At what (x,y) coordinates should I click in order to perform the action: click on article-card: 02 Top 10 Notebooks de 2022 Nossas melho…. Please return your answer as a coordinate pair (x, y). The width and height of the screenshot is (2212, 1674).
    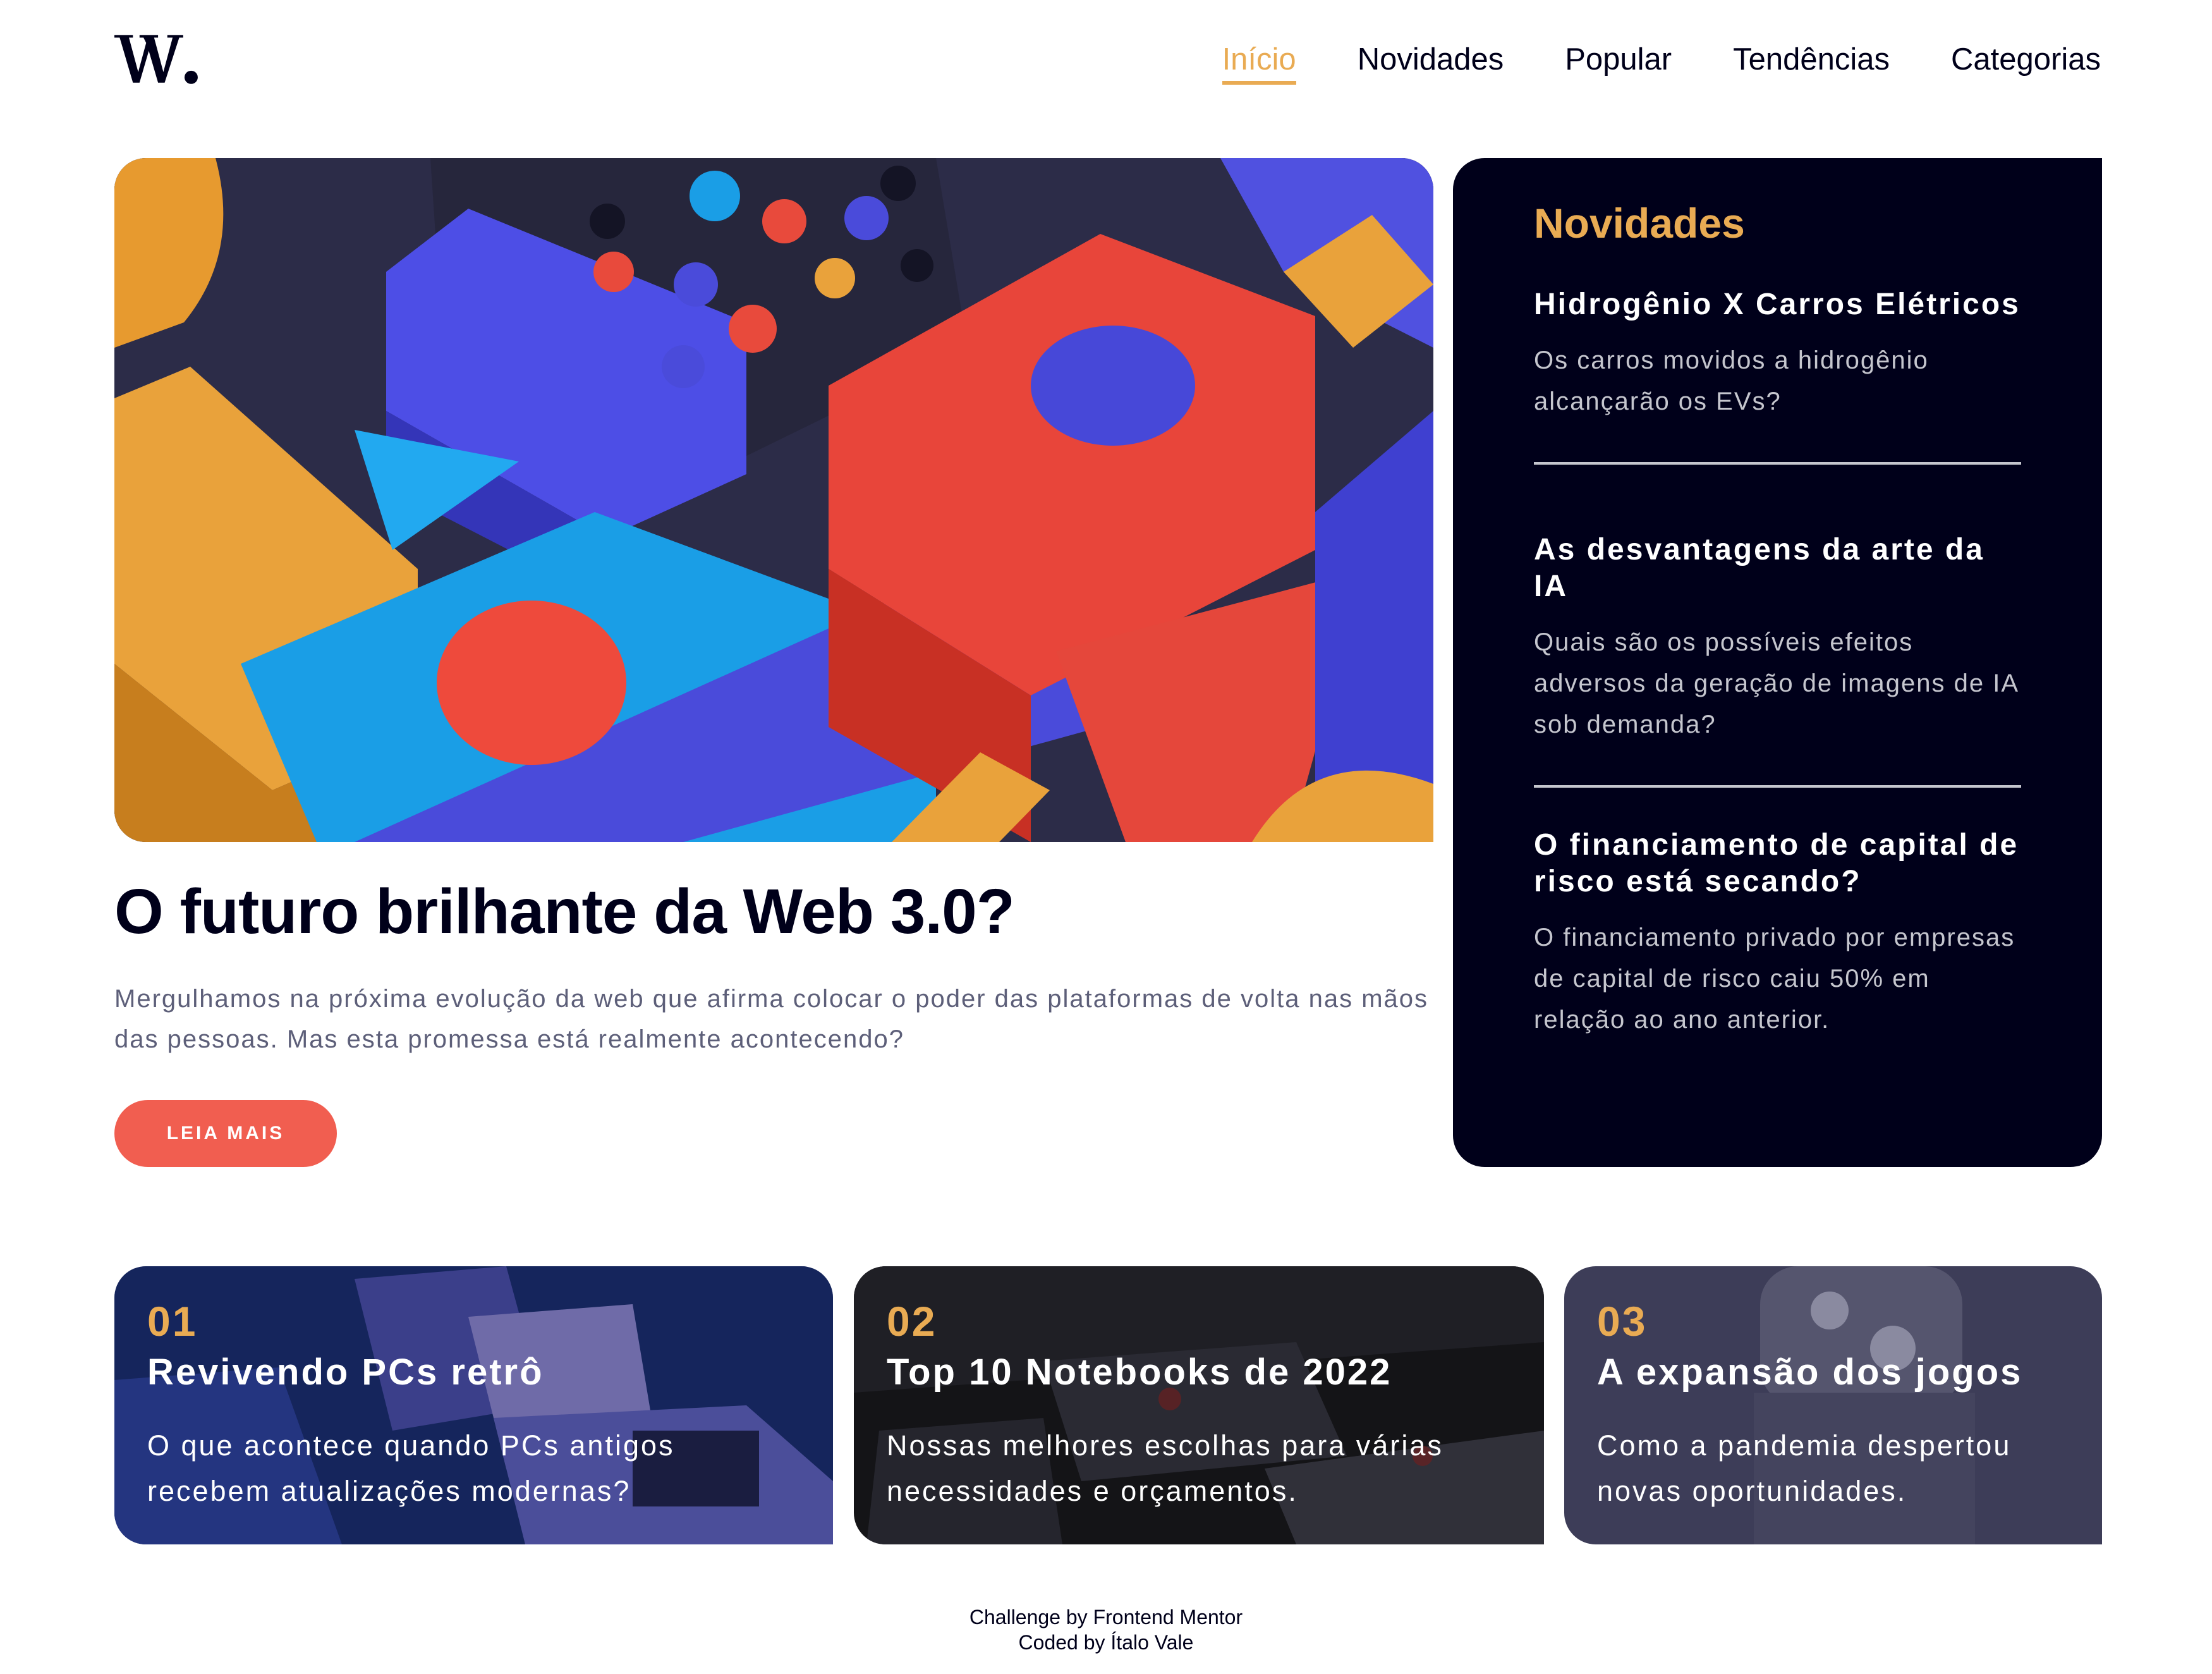
    Looking at the image, I should click on (1199, 1405).